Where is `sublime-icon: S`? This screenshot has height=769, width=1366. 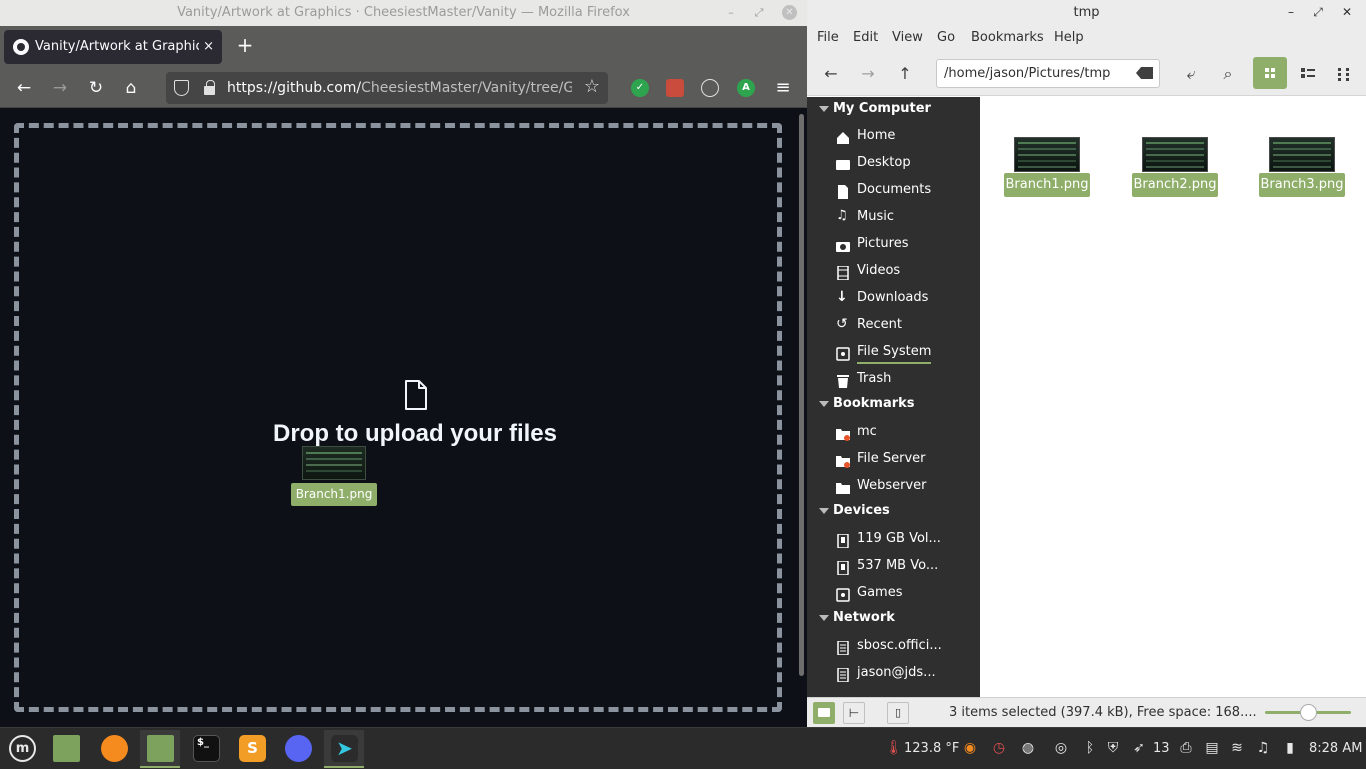 sublime-icon: S is located at coordinates (252, 748).